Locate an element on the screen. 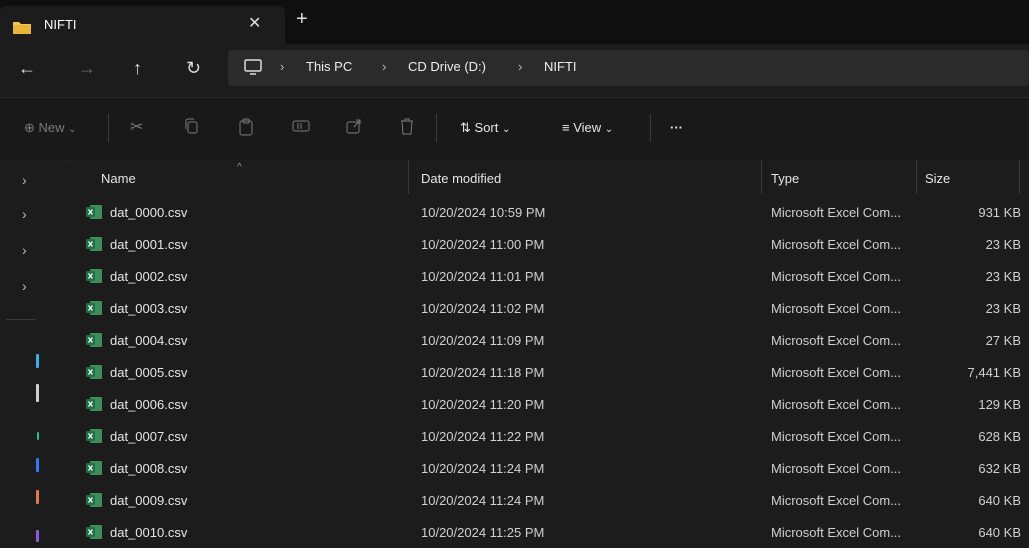 The width and height of the screenshot is (1029, 548). file-name: dat_0006.csv is located at coordinates (149, 404).